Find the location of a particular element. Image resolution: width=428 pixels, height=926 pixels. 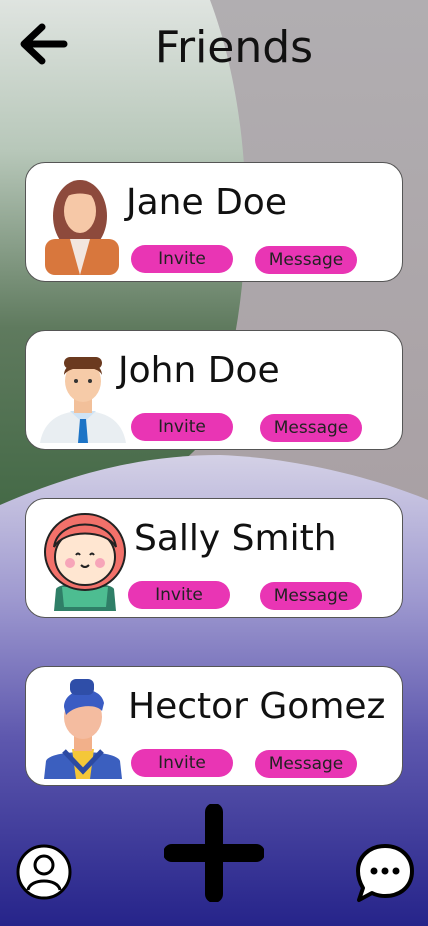

friend-card: Hector Gomez Invite Message is located at coordinates (214, 726).